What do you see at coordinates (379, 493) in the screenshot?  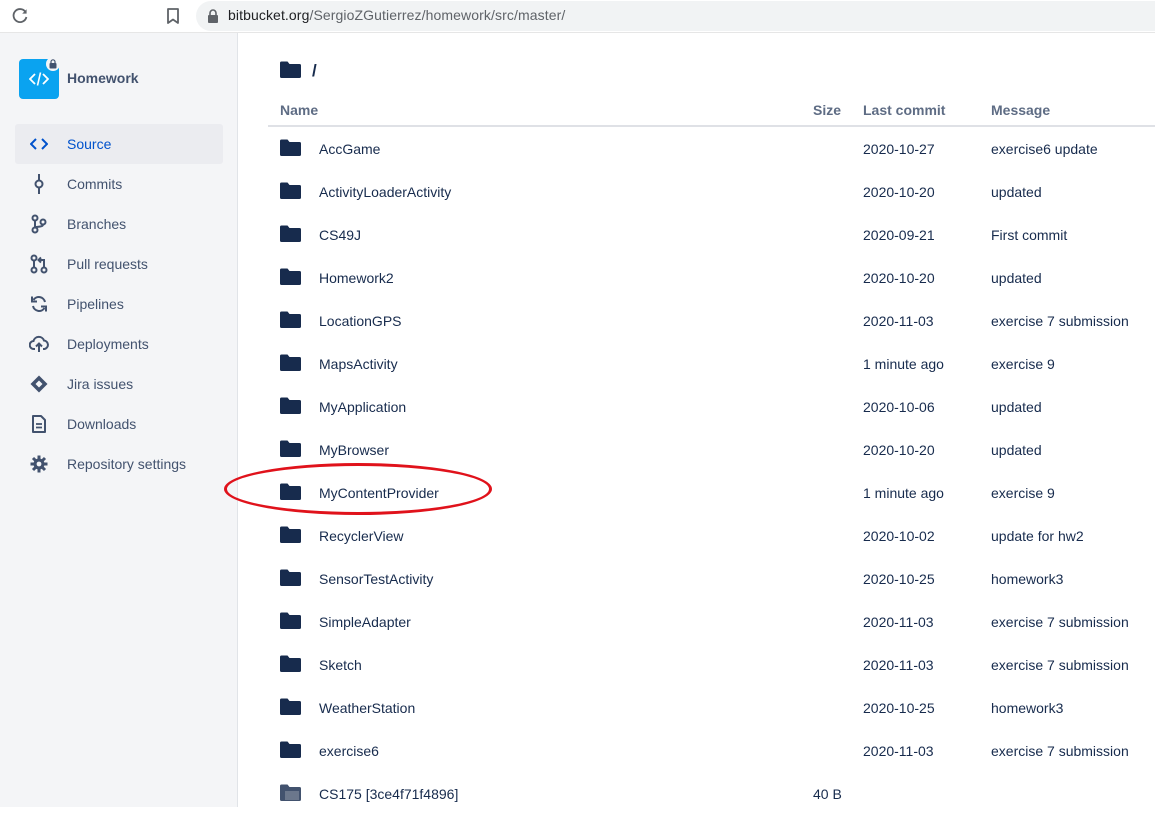 I see `file-name-link: MyContentProvider` at bounding box center [379, 493].